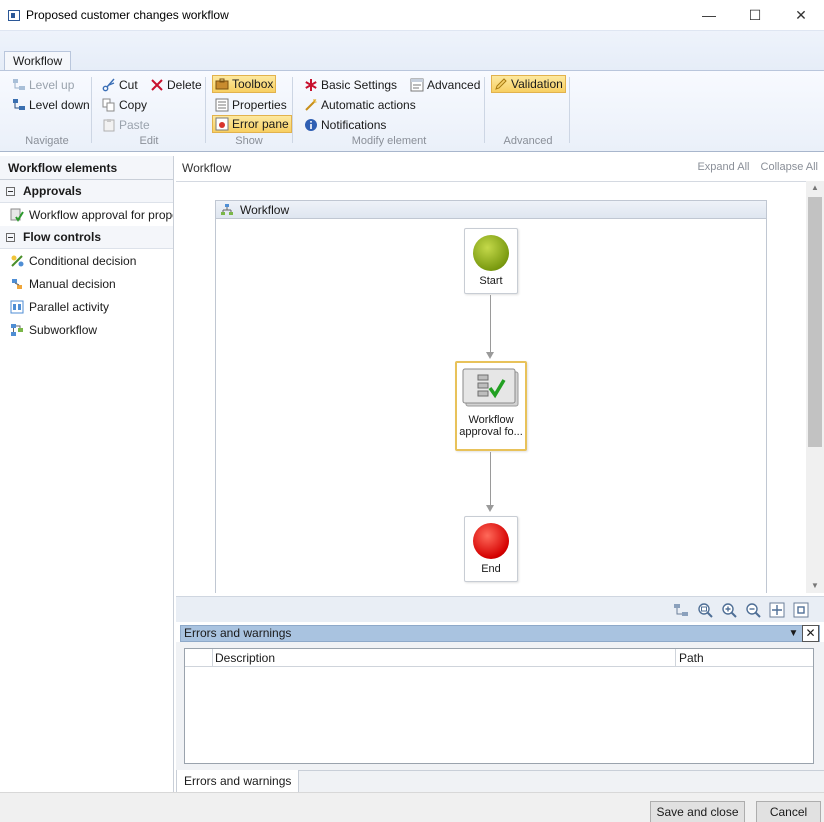  I want to click on group-approvals: Approvals, so click(86, 191).